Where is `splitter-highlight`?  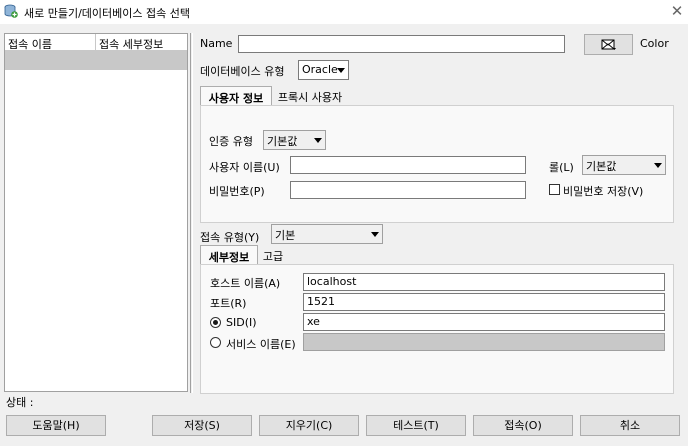
splitter-highlight is located at coordinates (192, 213).